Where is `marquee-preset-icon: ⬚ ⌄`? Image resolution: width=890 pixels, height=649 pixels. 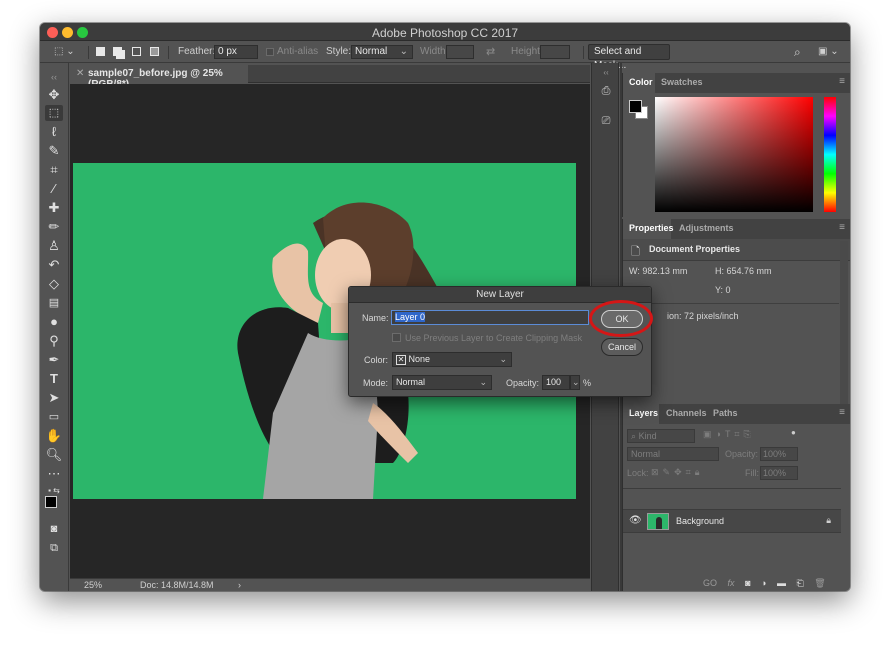 marquee-preset-icon: ⬚ ⌄ is located at coordinates (64, 52).